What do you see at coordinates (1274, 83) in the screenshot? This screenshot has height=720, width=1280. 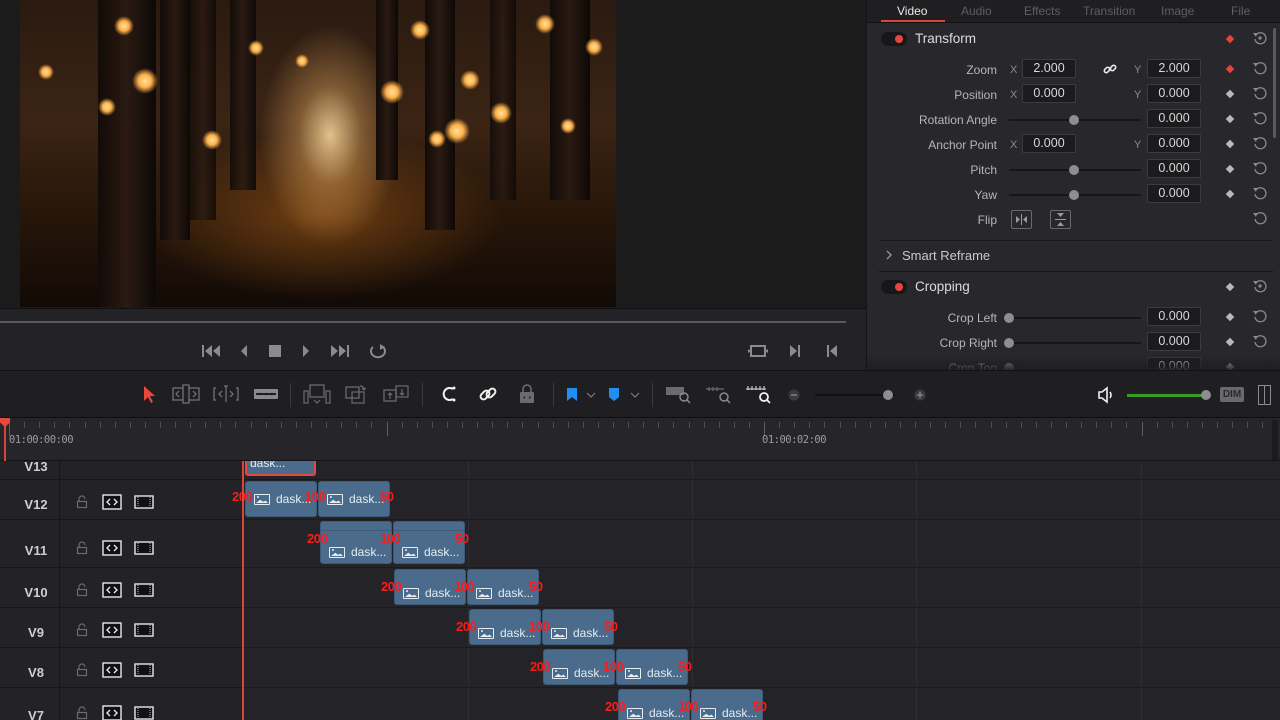 I see `inspector-scrollbar` at bounding box center [1274, 83].